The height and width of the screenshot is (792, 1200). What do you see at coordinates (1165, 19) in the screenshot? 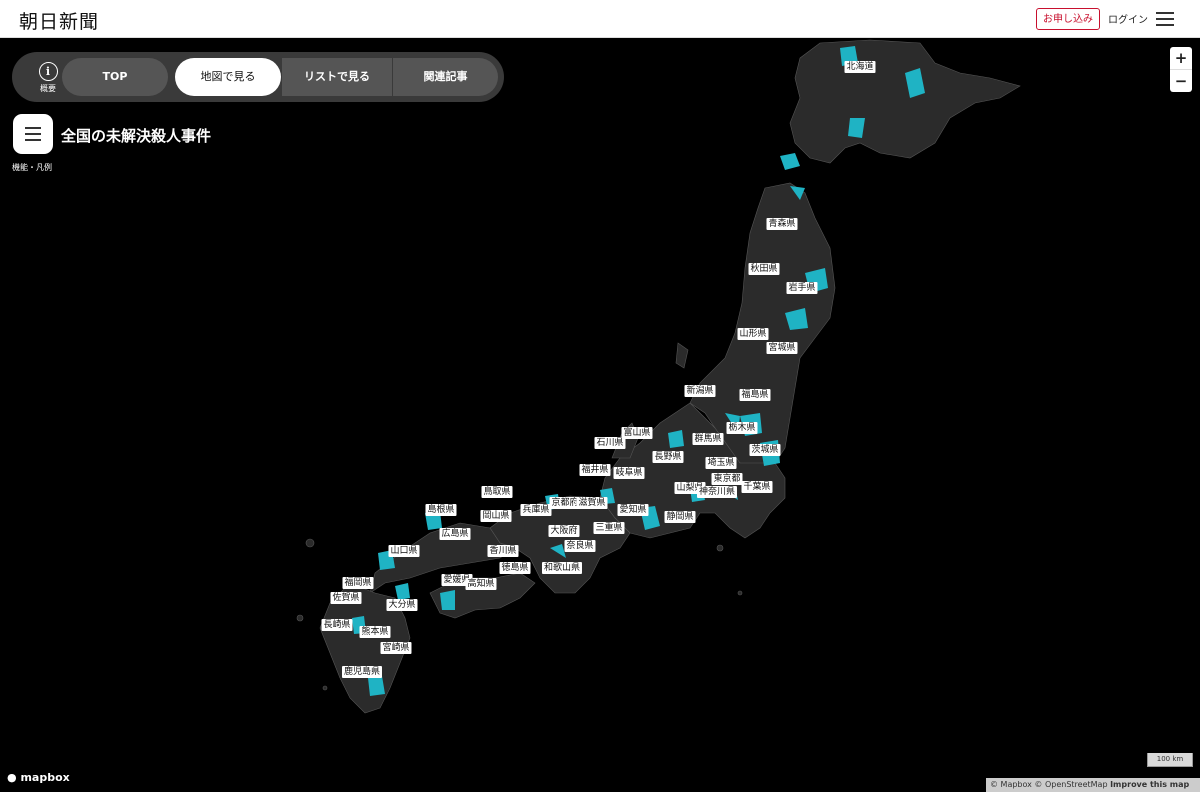
I see `hamburger-menu-icon` at bounding box center [1165, 19].